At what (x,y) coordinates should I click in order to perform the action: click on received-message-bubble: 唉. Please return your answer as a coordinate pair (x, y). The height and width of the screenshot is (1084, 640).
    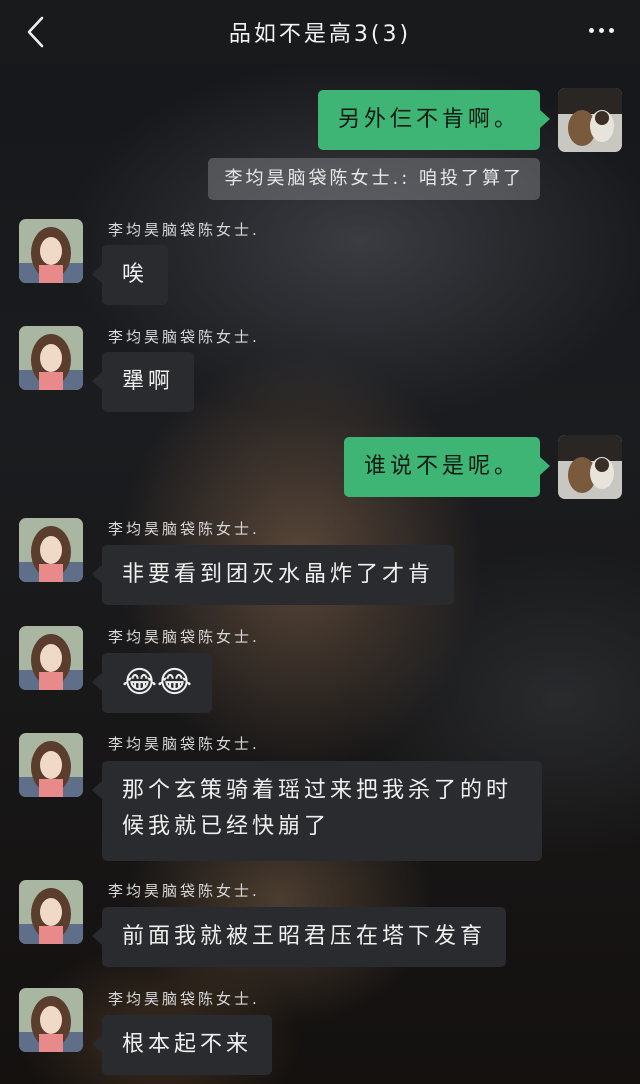
    Looking at the image, I should click on (130, 275).